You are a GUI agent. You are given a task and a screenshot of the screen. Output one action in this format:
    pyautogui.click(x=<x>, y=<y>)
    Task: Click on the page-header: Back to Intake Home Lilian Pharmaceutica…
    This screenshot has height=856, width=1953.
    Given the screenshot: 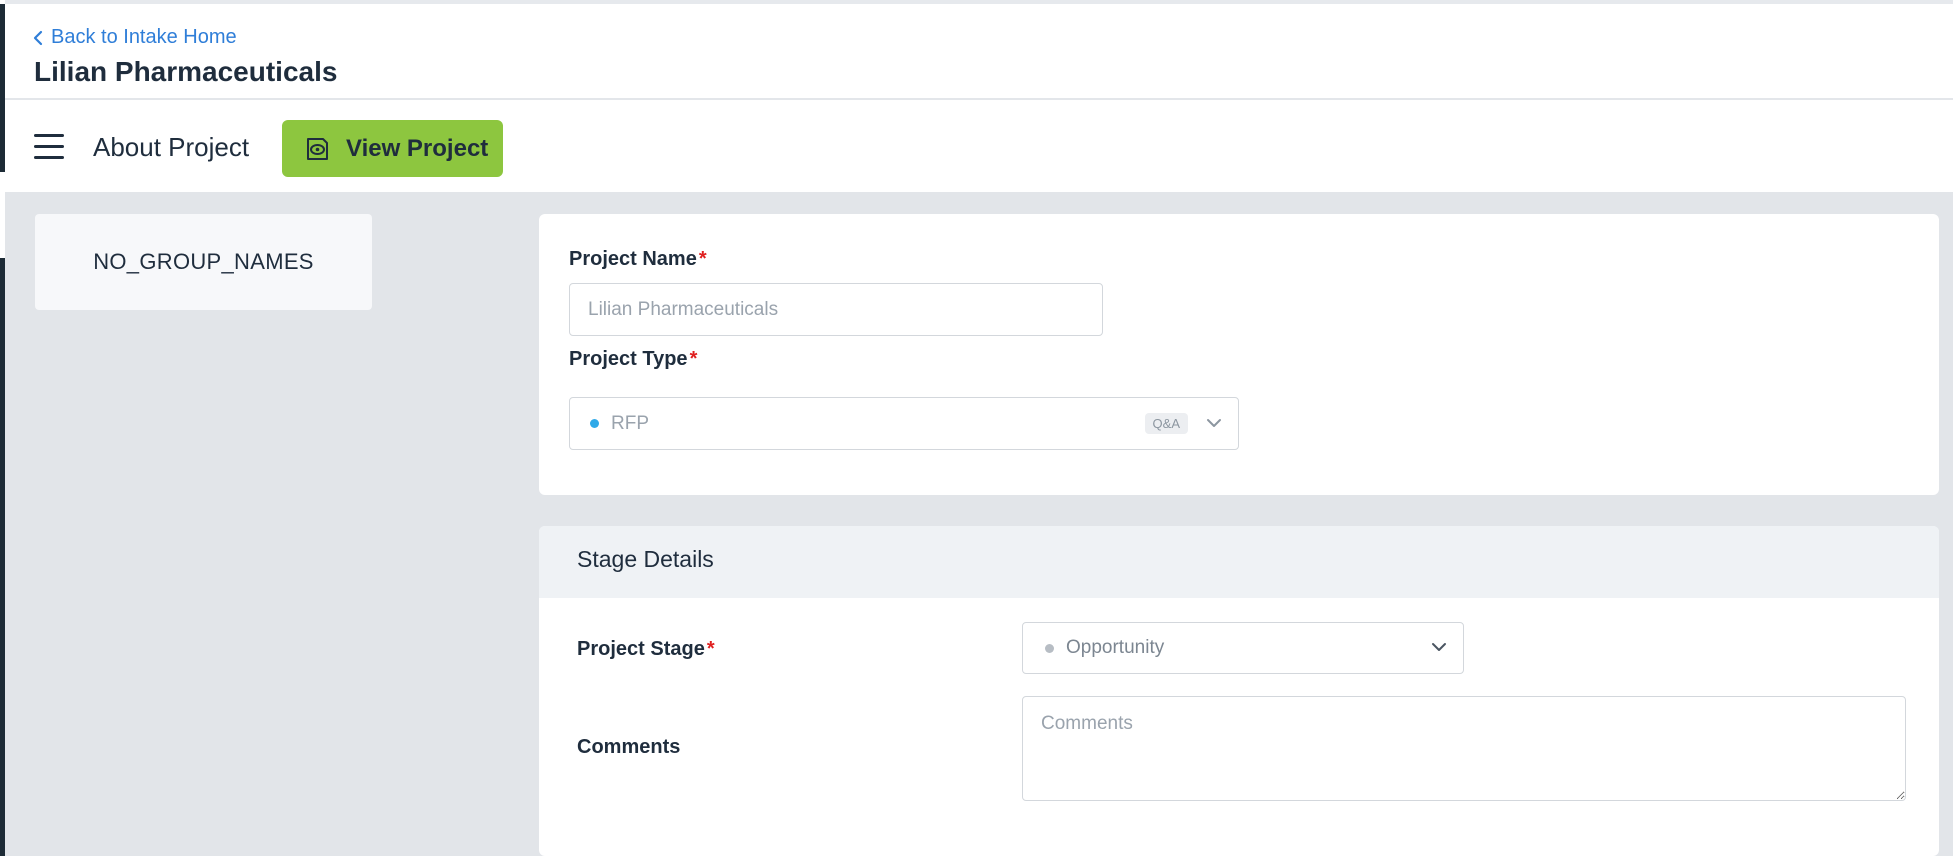 What is the action you would take?
    pyautogui.click(x=979, y=52)
    